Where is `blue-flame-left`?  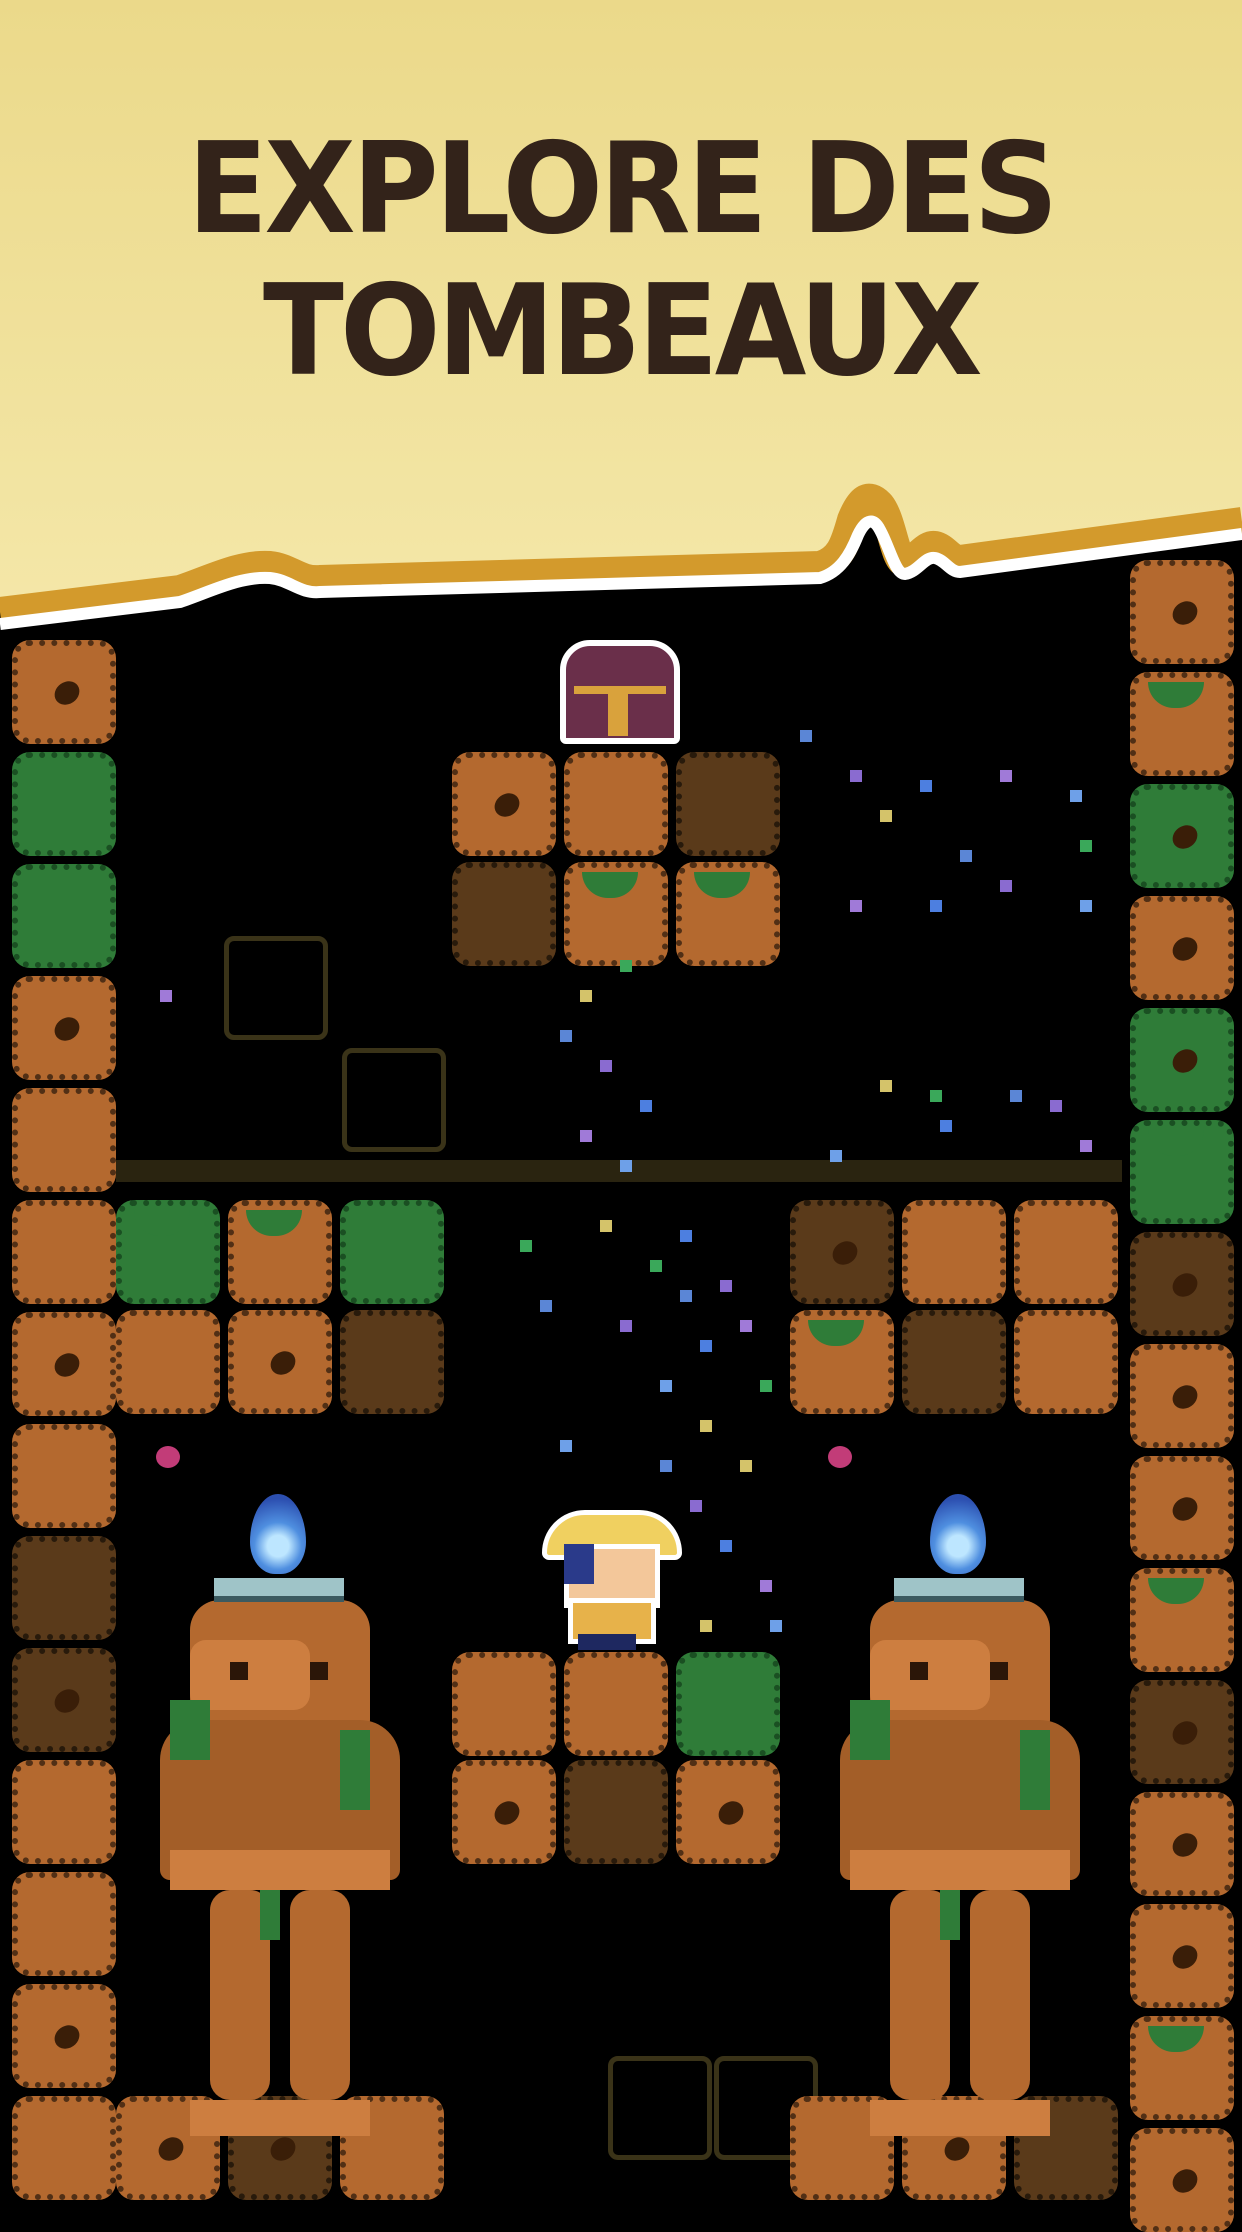
blue-flame-left is located at coordinates (278, 1534).